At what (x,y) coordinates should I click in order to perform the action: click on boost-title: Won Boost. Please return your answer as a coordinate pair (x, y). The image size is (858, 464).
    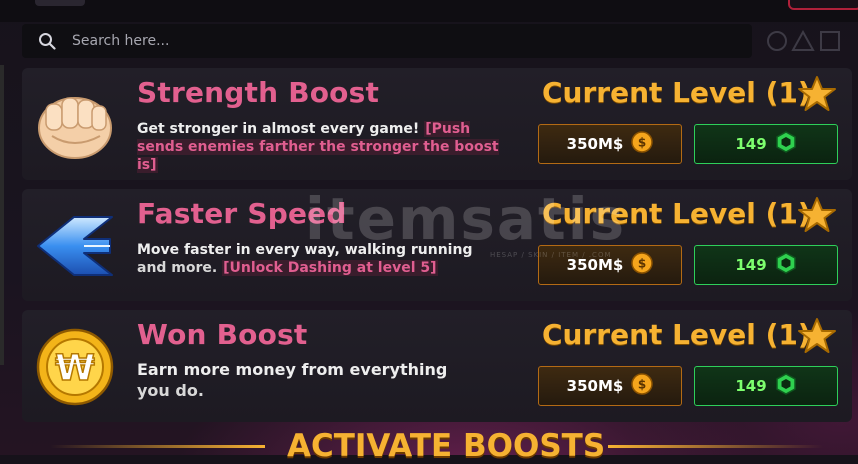
    Looking at the image, I should click on (222, 334).